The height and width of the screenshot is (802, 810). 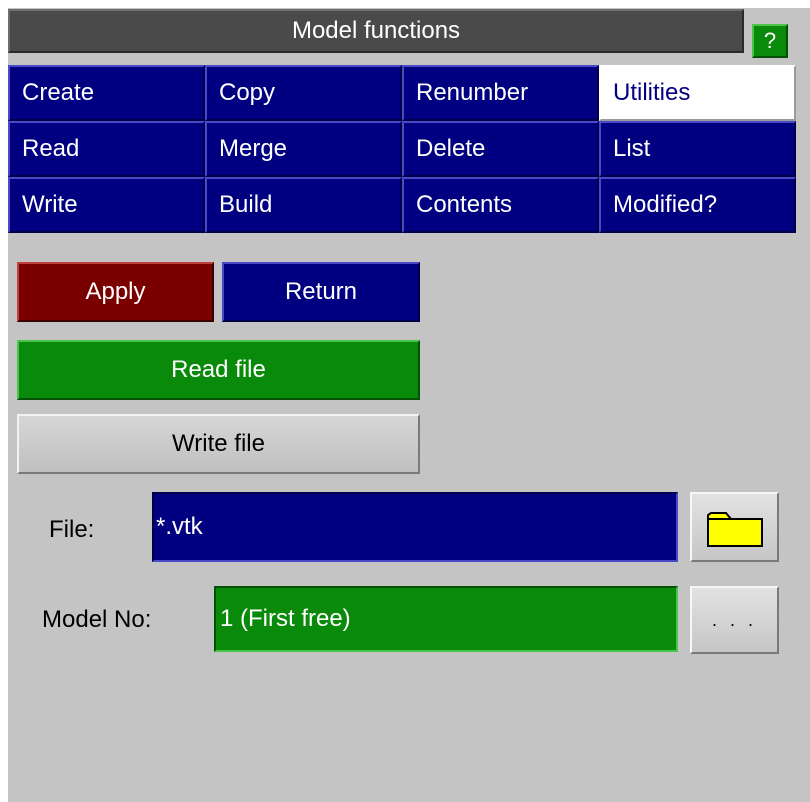 What do you see at coordinates (218, 444) in the screenshot?
I see `write-file-button: Write file` at bounding box center [218, 444].